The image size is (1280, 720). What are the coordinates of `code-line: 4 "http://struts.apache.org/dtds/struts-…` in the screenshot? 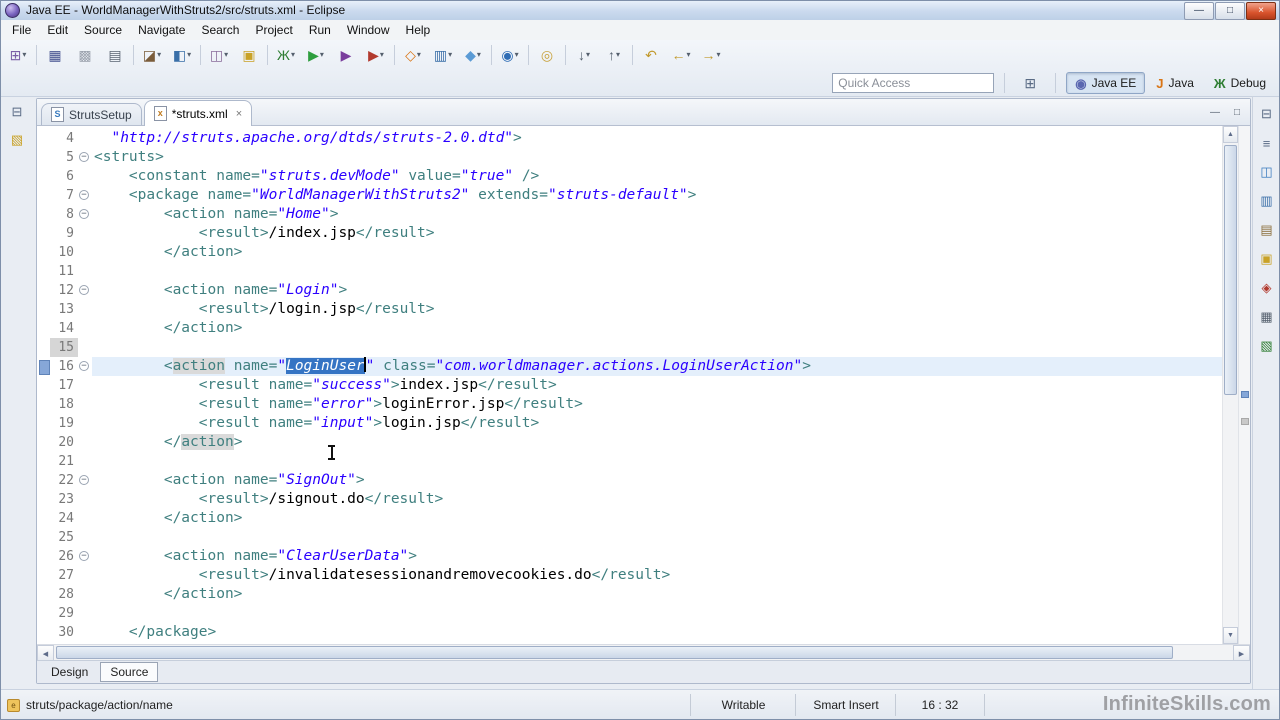 It's located at (629, 138).